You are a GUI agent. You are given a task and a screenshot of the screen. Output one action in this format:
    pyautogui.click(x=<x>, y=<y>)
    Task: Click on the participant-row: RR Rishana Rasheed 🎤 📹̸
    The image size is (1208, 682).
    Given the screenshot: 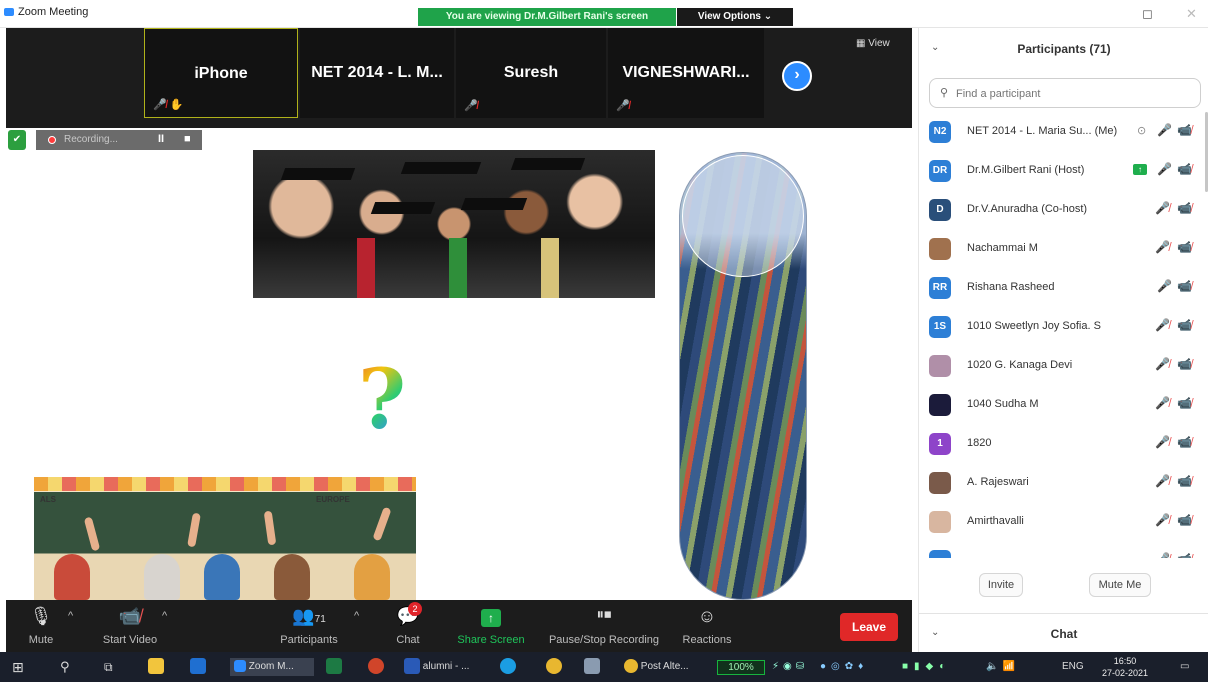 What is the action you would take?
    pyautogui.click(x=1062, y=287)
    